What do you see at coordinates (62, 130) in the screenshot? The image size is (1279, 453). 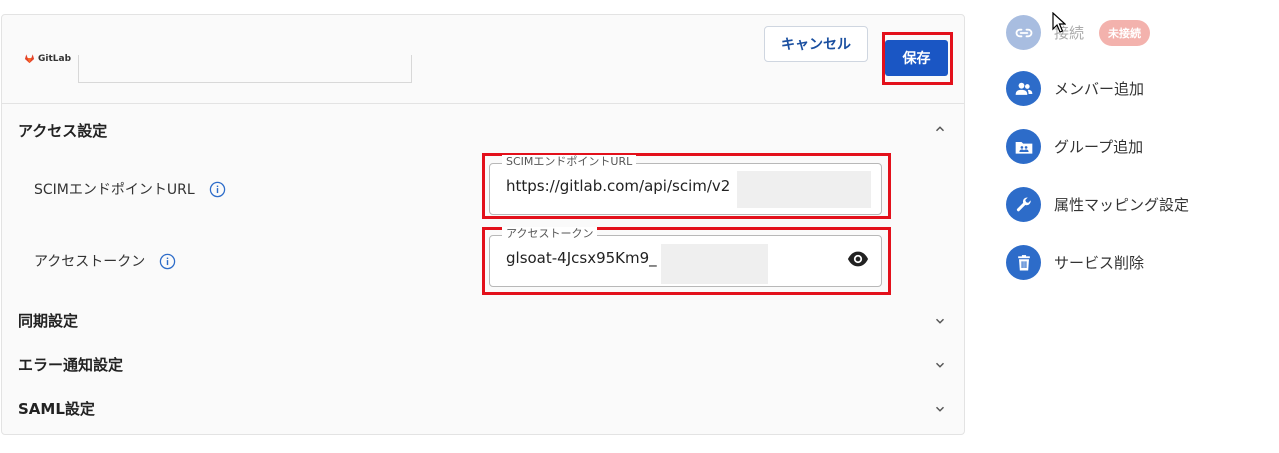 I see `section-title-access: アクセス設定` at bounding box center [62, 130].